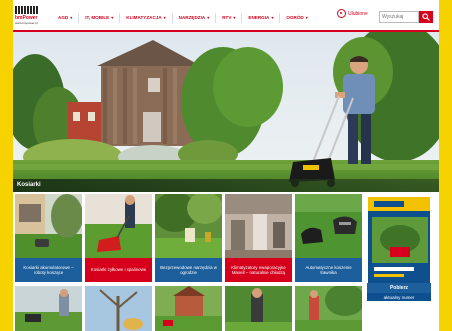 This screenshot has height=331, width=452. I want to click on search-button, so click(426, 17).